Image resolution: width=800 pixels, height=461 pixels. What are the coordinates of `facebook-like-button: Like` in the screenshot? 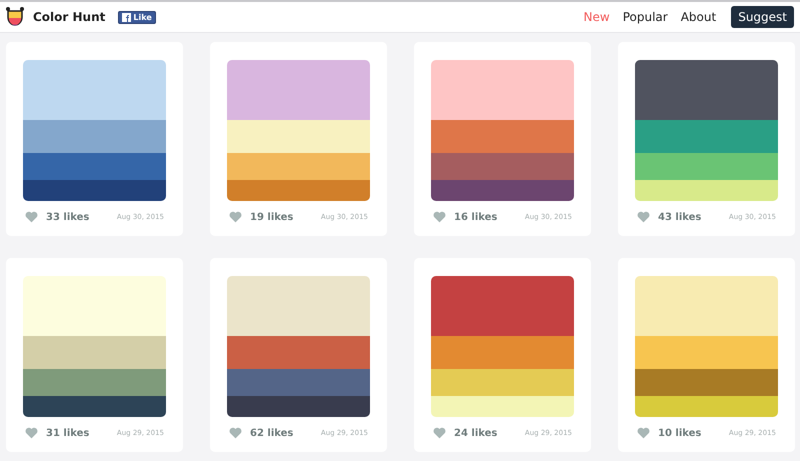 It's located at (137, 17).